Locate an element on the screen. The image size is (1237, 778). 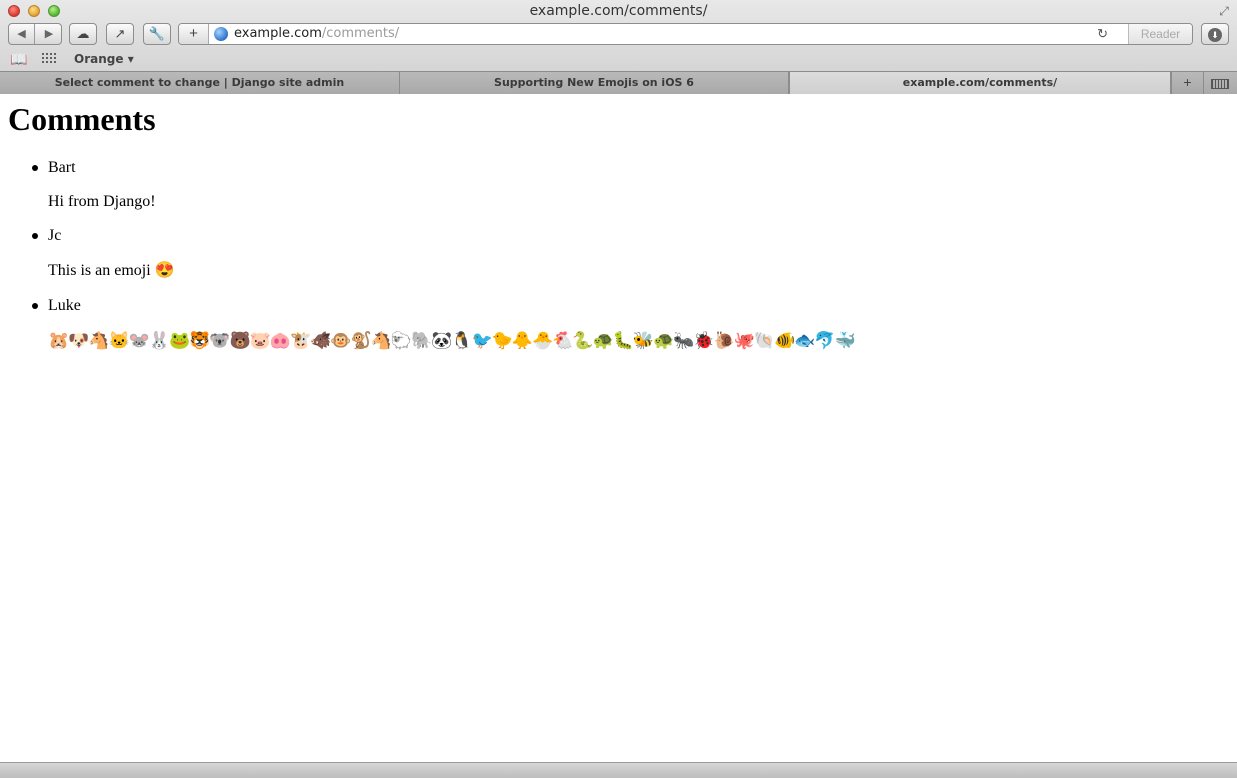
downloads-button: ⬇ is located at coordinates (1215, 34).